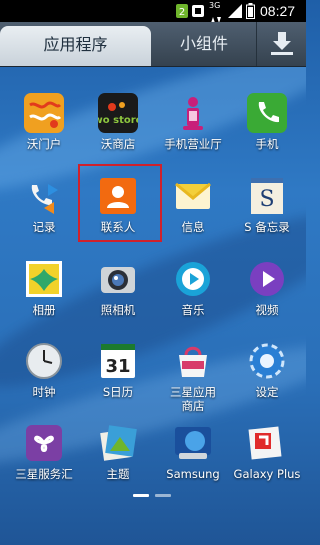  I want to click on app-s-memo: S S 备忘录, so click(267, 220).